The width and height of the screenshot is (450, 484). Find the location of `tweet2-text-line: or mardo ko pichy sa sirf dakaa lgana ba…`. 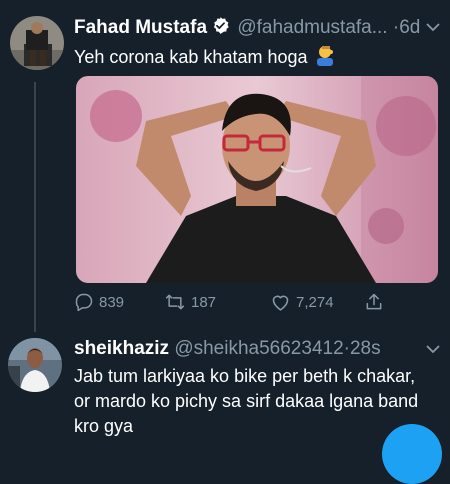

tweet2-text-line: or mardo ko pichy sa sirf dakaa lgana ba… is located at coordinates (246, 401).